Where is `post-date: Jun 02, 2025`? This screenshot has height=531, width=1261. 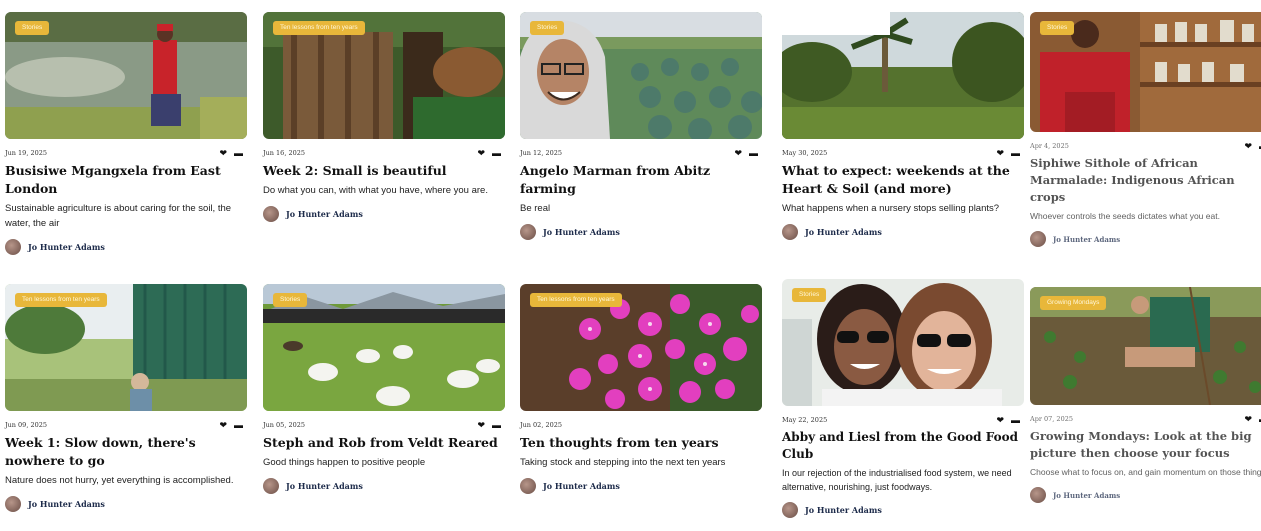
post-date: Jun 02, 2025 is located at coordinates (541, 425).